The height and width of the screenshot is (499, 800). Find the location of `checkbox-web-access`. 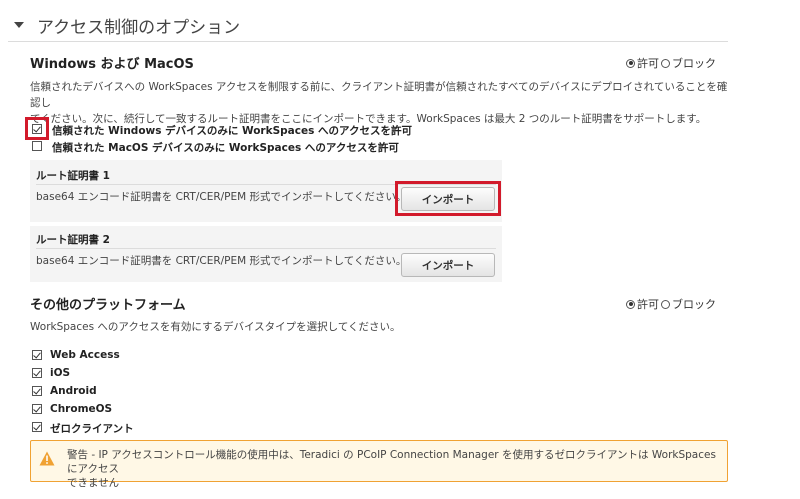

checkbox-web-access is located at coordinates (37, 355).